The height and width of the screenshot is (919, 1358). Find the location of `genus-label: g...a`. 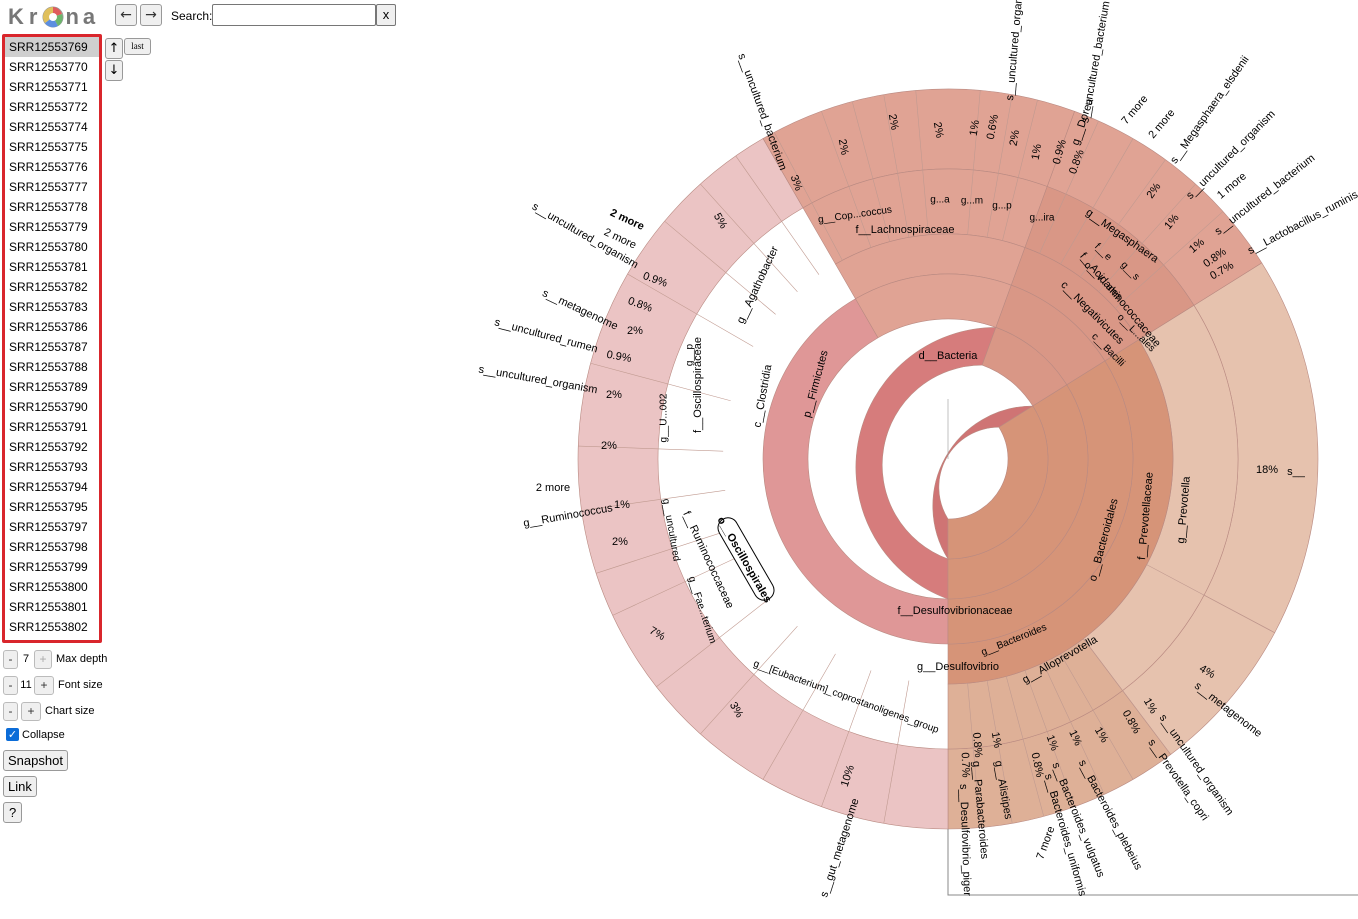

genus-label: g...a is located at coordinates (940, 200).